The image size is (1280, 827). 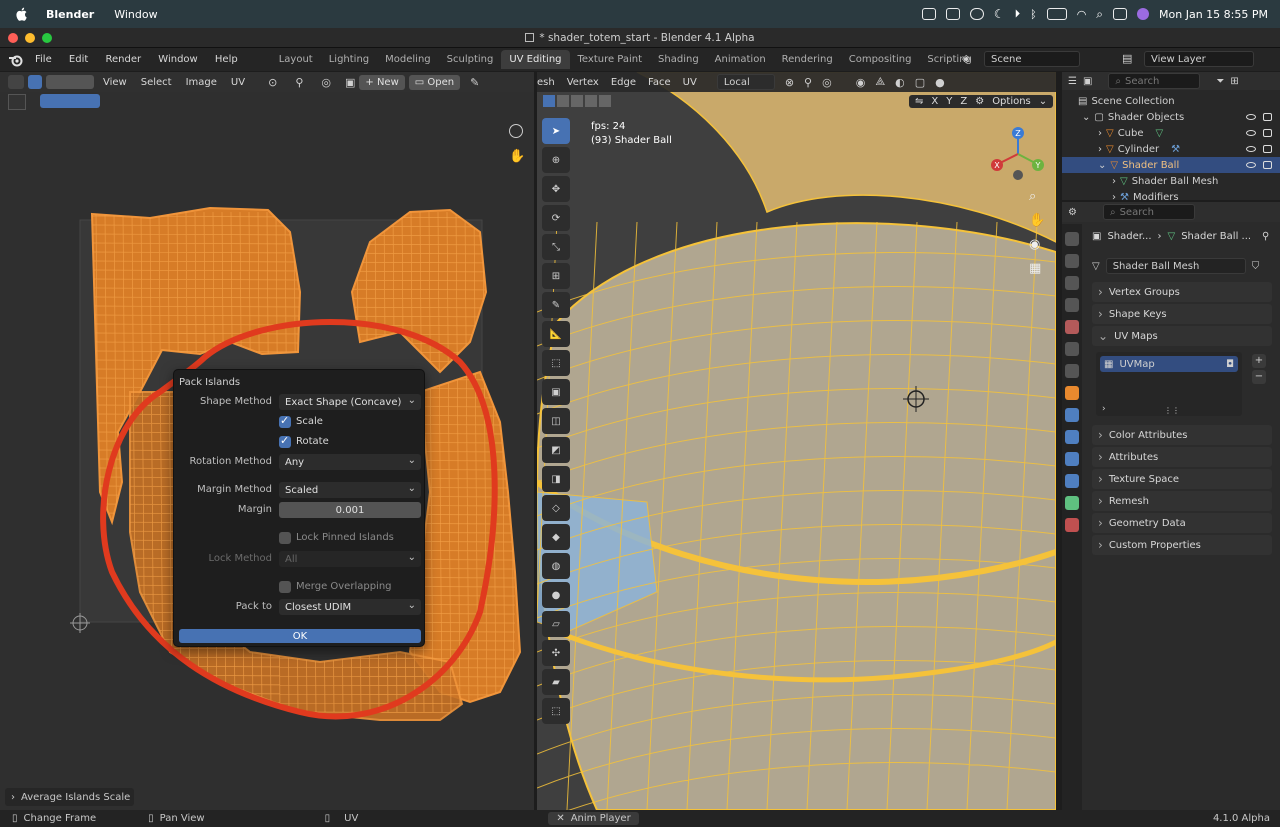 What do you see at coordinates (1072, 437) in the screenshot?
I see `particles-tab-icon` at bounding box center [1072, 437].